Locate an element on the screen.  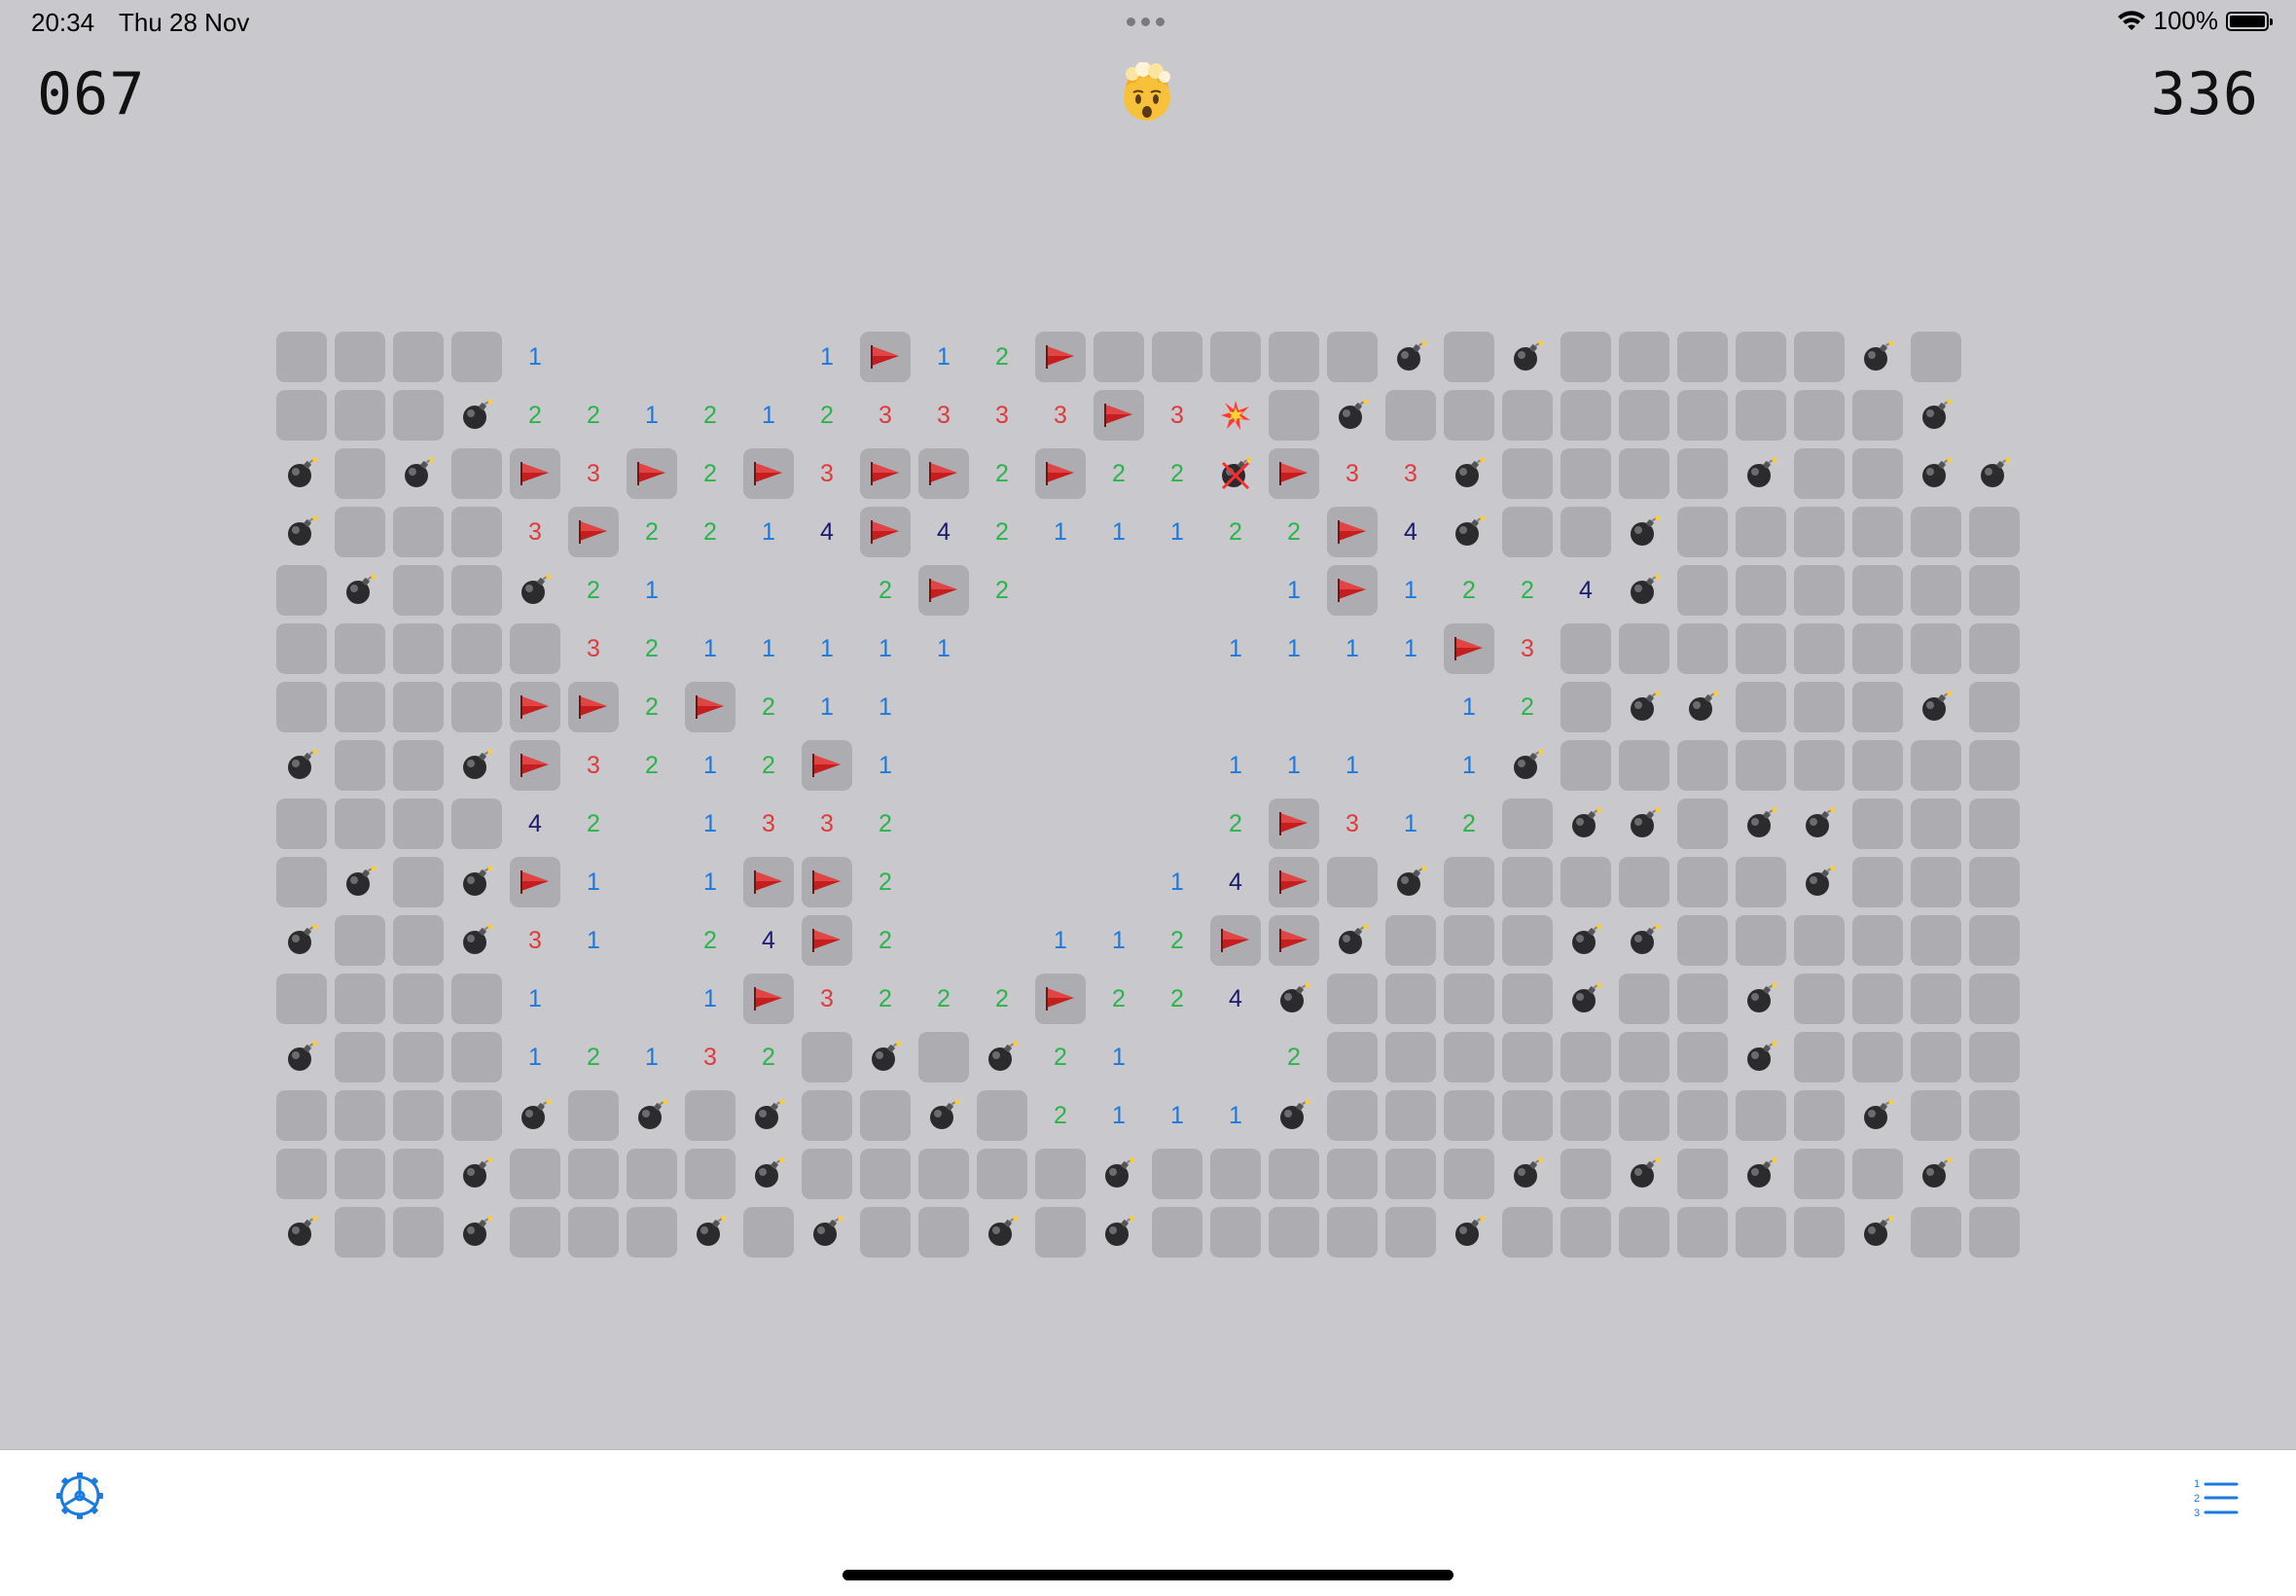
high-scores-button: 1 2 3 is located at coordinates (2216, 1498).